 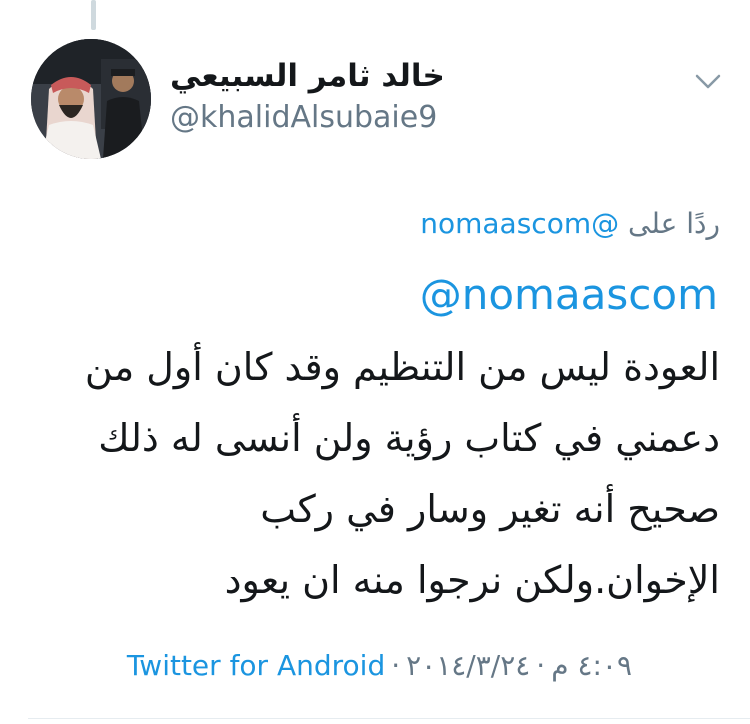 I want to click on tweet-text-line: العودة ليس من التنظيم وقد كان أول من, so click(x=402, y=367).